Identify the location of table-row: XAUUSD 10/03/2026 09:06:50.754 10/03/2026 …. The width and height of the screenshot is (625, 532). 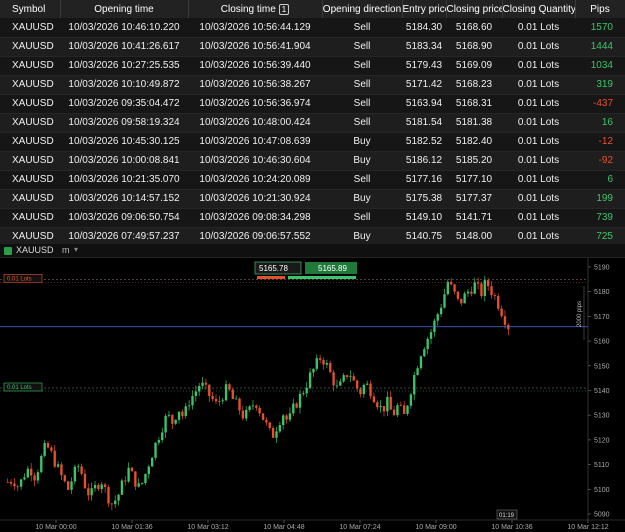
(312, 218).